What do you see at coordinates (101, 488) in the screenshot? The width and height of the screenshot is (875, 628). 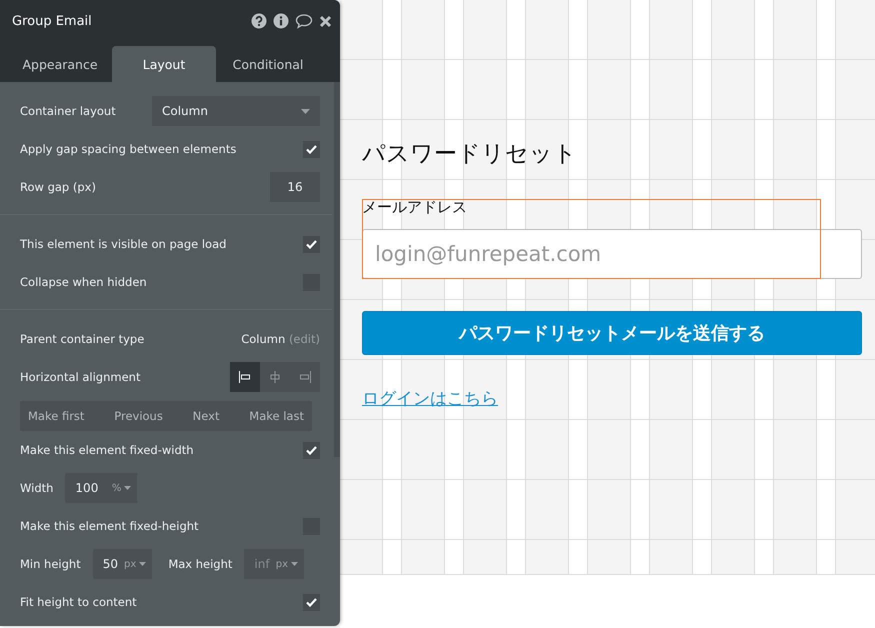 I see `dimension-input: 100 %` at bounding box center [101, 488].